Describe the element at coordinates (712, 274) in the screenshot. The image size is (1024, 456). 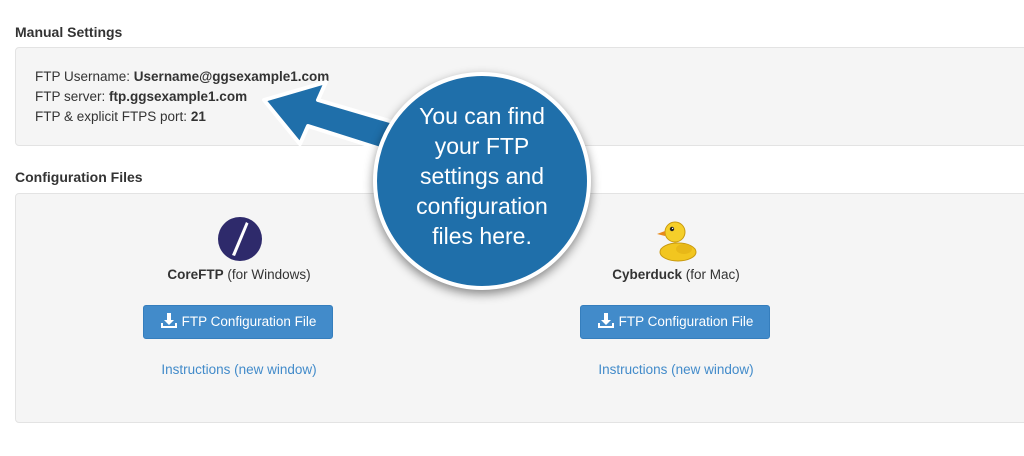
I see `cyberduck-platform: (for Mac)` at that location.